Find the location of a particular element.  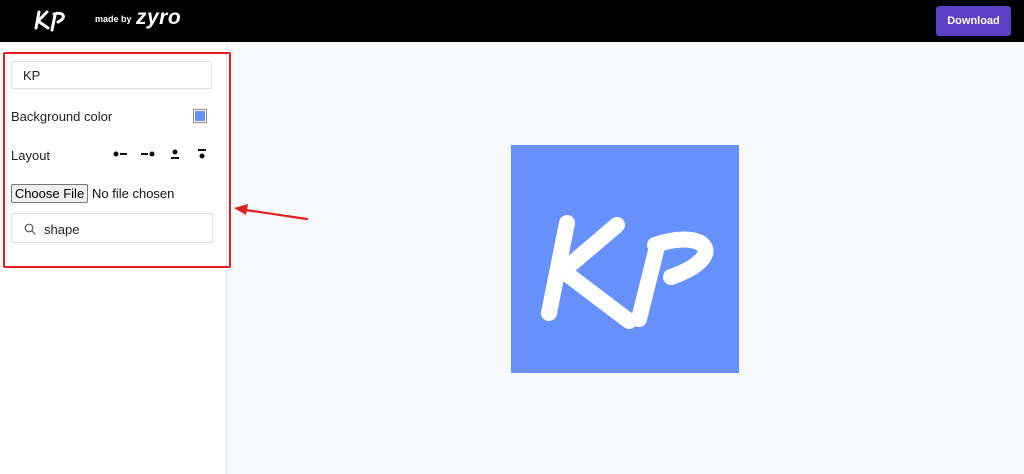

logo is located at coordinates (52, 20).